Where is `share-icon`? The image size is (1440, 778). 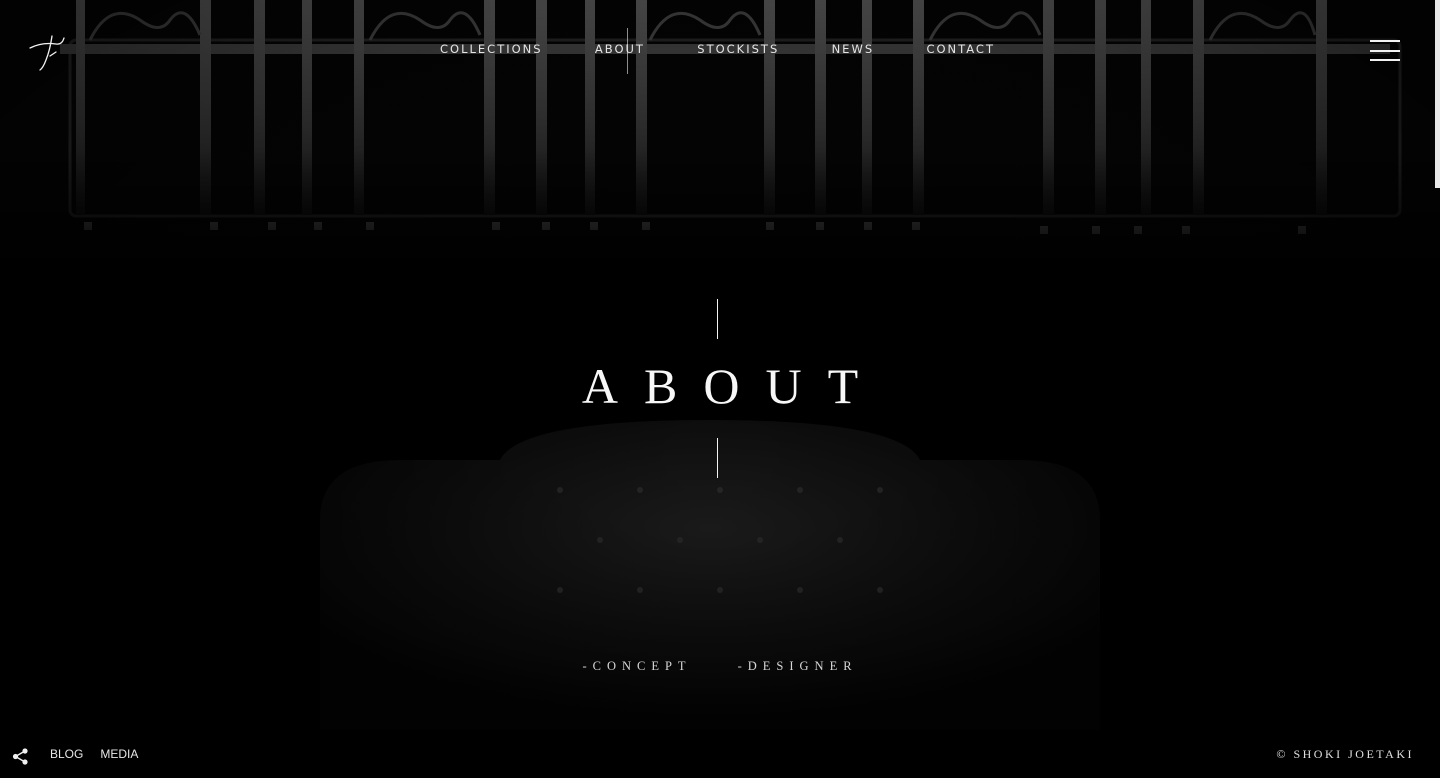
share-icon is located at coordinates (20, 756).